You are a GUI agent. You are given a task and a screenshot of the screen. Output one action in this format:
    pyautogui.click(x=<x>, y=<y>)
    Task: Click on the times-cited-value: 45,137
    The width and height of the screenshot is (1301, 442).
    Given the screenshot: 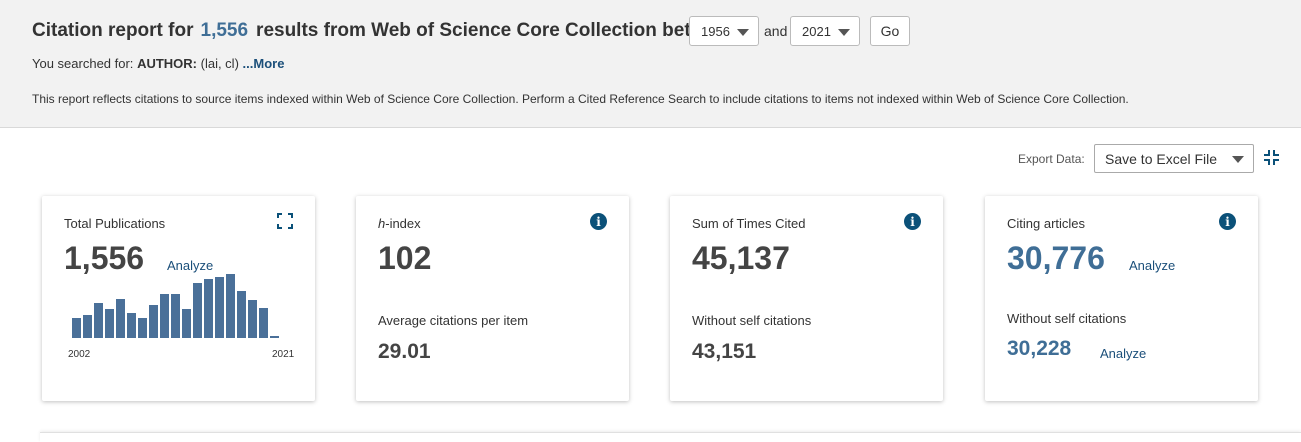 What is the action you would take?
    pyautogui.click(x=741, y=258)
    